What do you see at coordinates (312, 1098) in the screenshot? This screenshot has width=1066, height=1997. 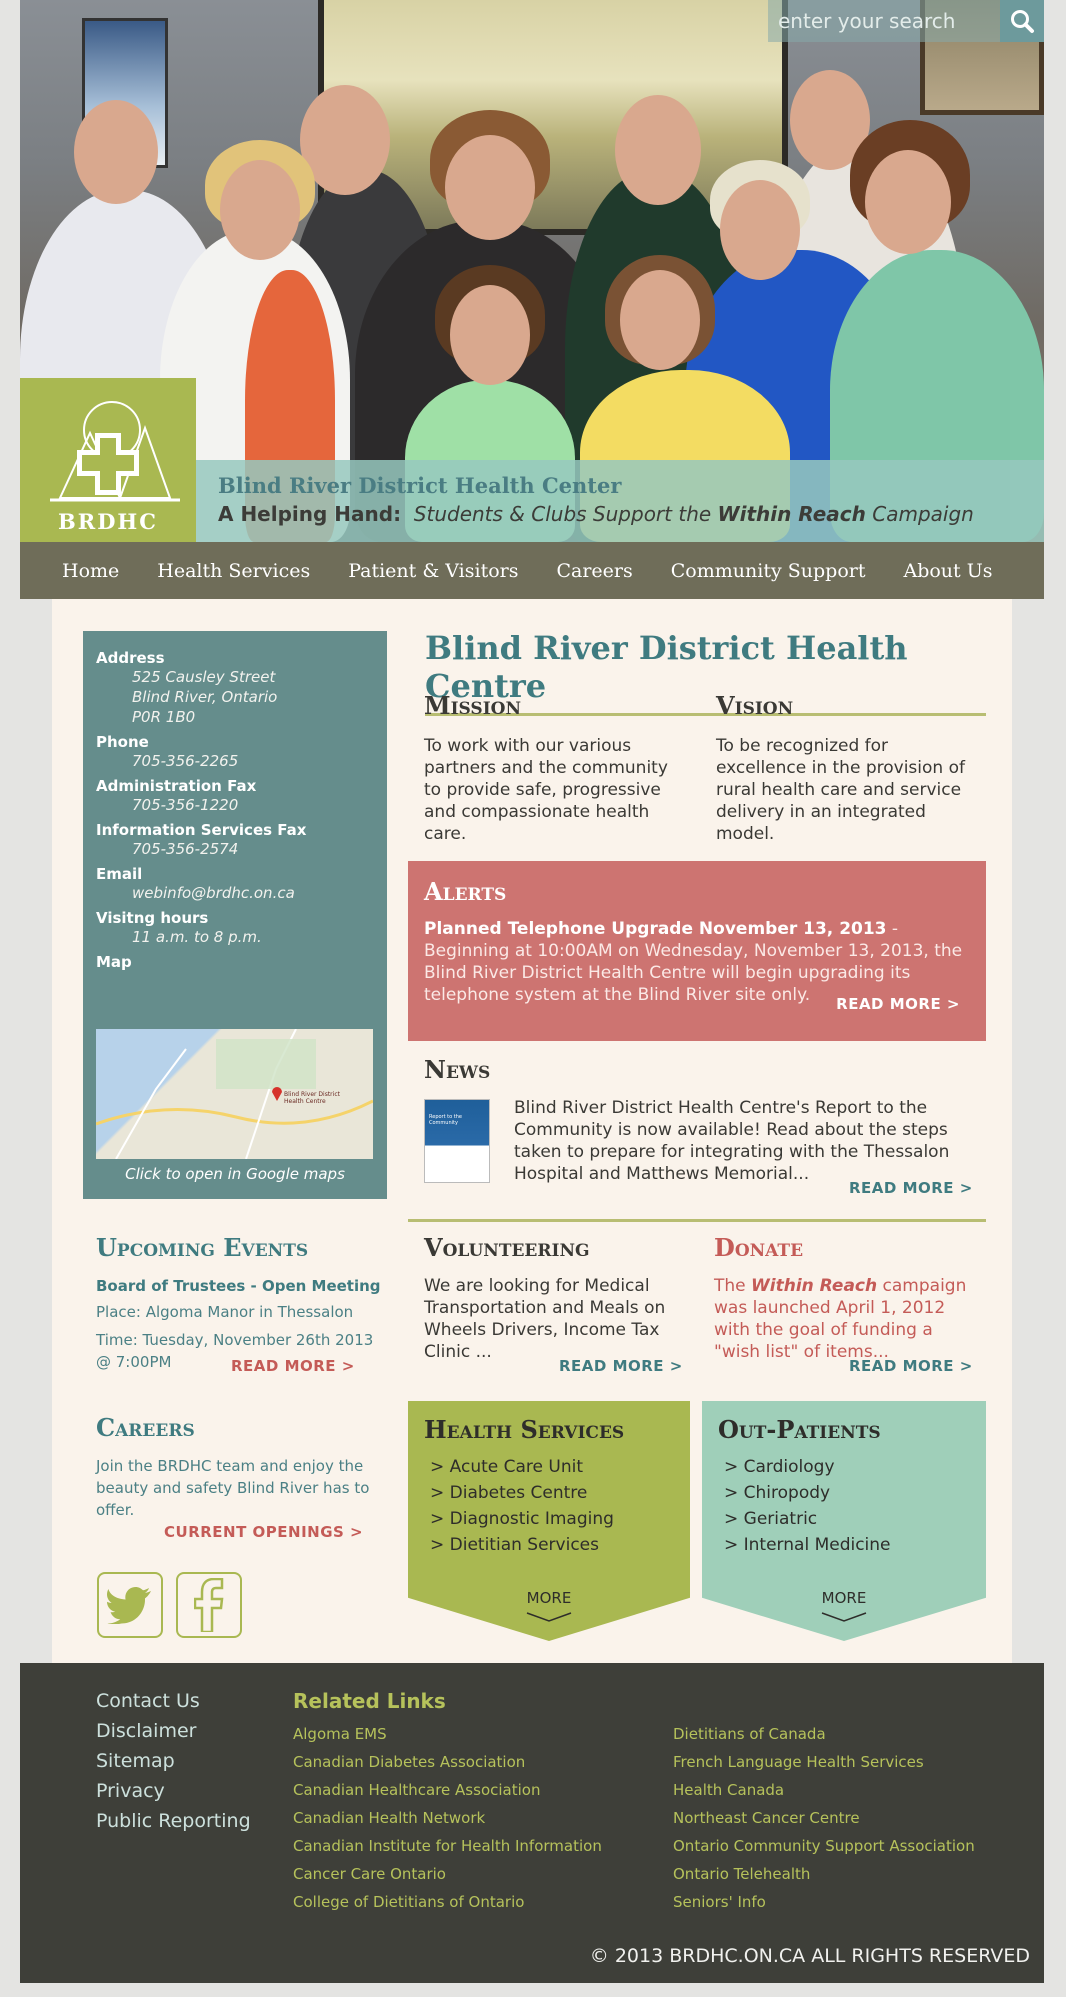 I see `map-pin-label: Blind River District Health Centre` at bounding box center [312, 1098].